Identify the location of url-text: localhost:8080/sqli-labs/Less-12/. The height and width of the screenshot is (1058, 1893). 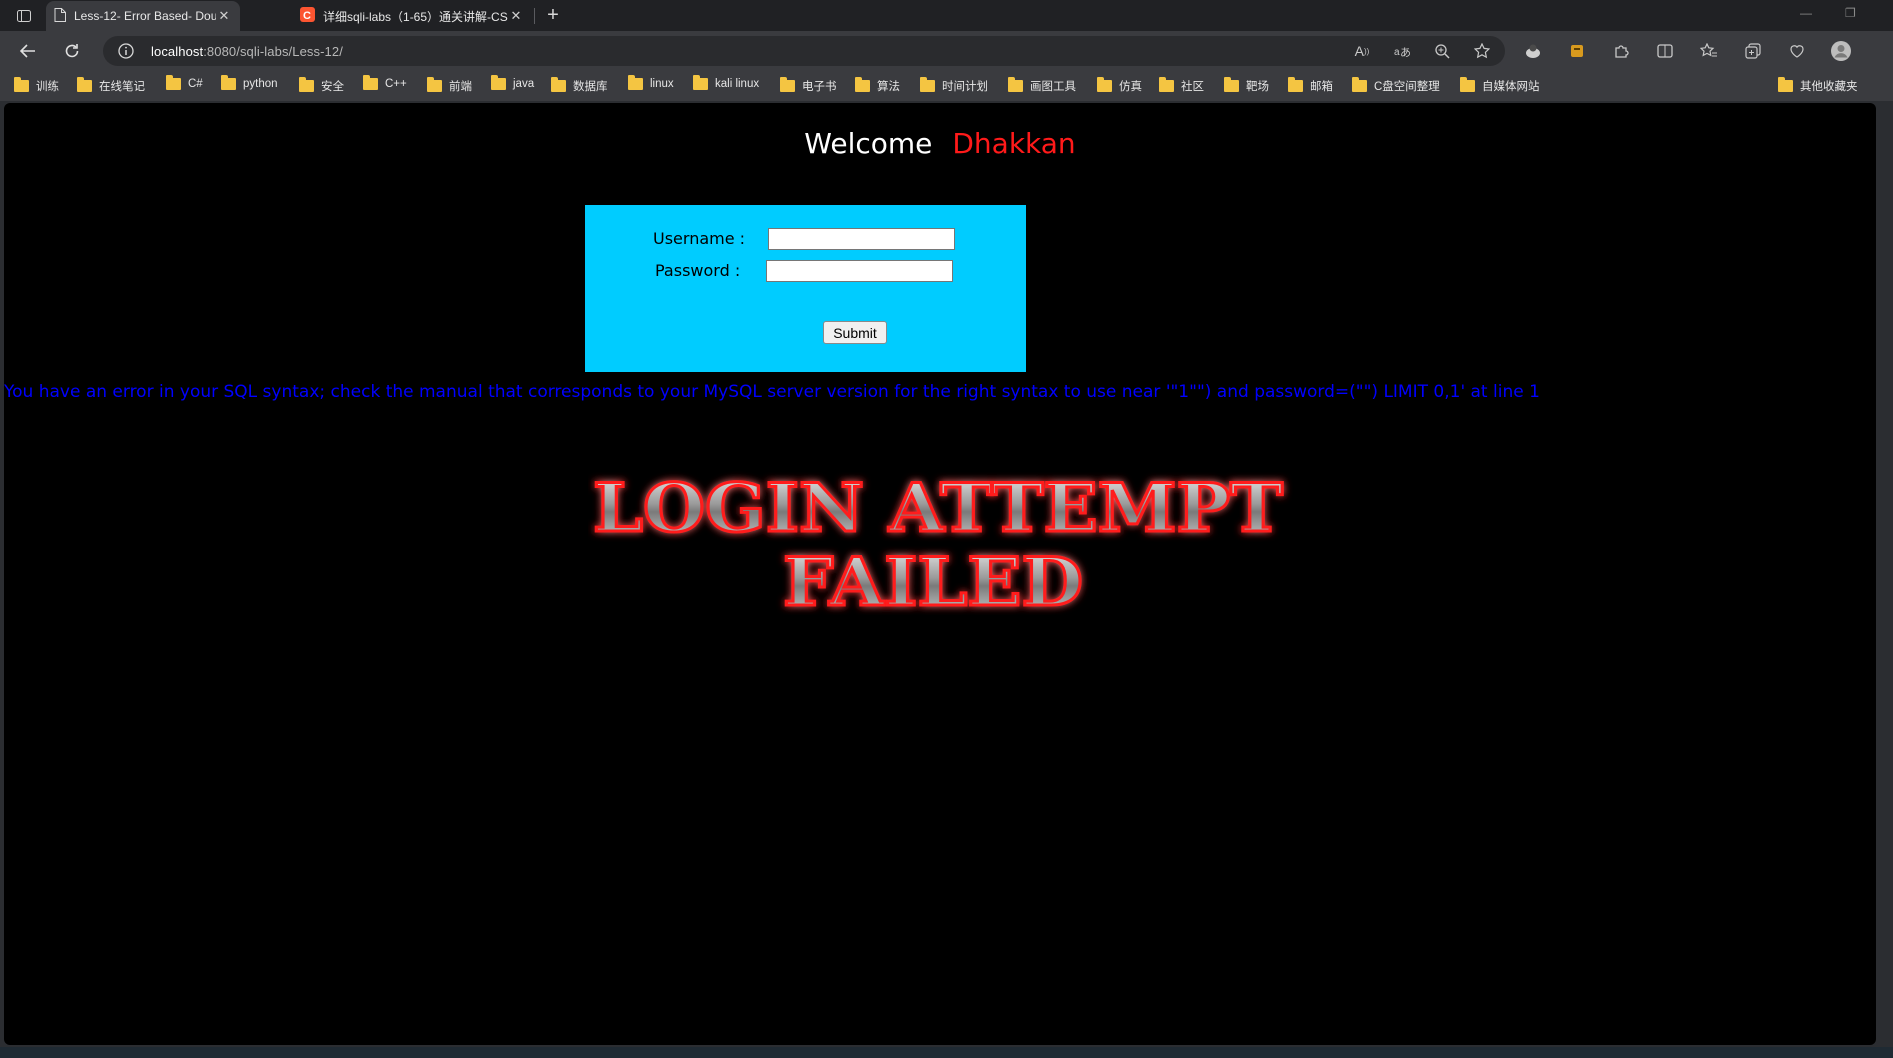
(247, 51).